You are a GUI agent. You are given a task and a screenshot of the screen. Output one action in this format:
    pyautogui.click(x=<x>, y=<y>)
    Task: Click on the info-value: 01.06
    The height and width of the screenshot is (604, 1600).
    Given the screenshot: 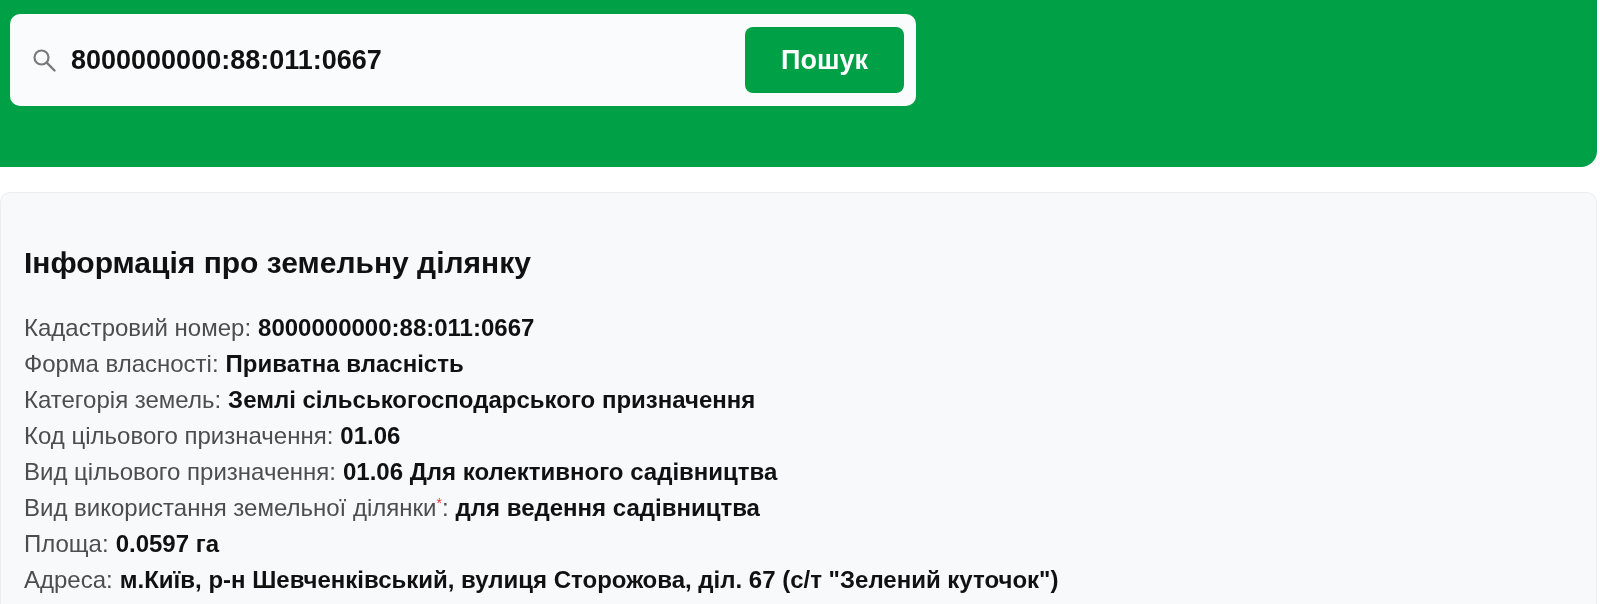 What is the action you would take?
    pyautogui.click(x=370, y=435)
    